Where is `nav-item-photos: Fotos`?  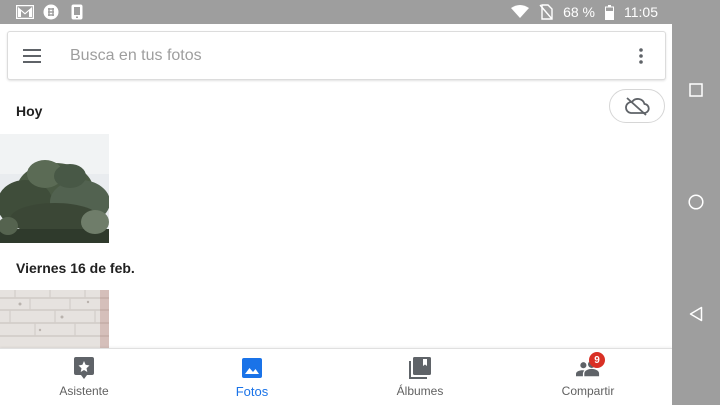
nav-item-photos: Fotos is located at coordinates (252, 377).